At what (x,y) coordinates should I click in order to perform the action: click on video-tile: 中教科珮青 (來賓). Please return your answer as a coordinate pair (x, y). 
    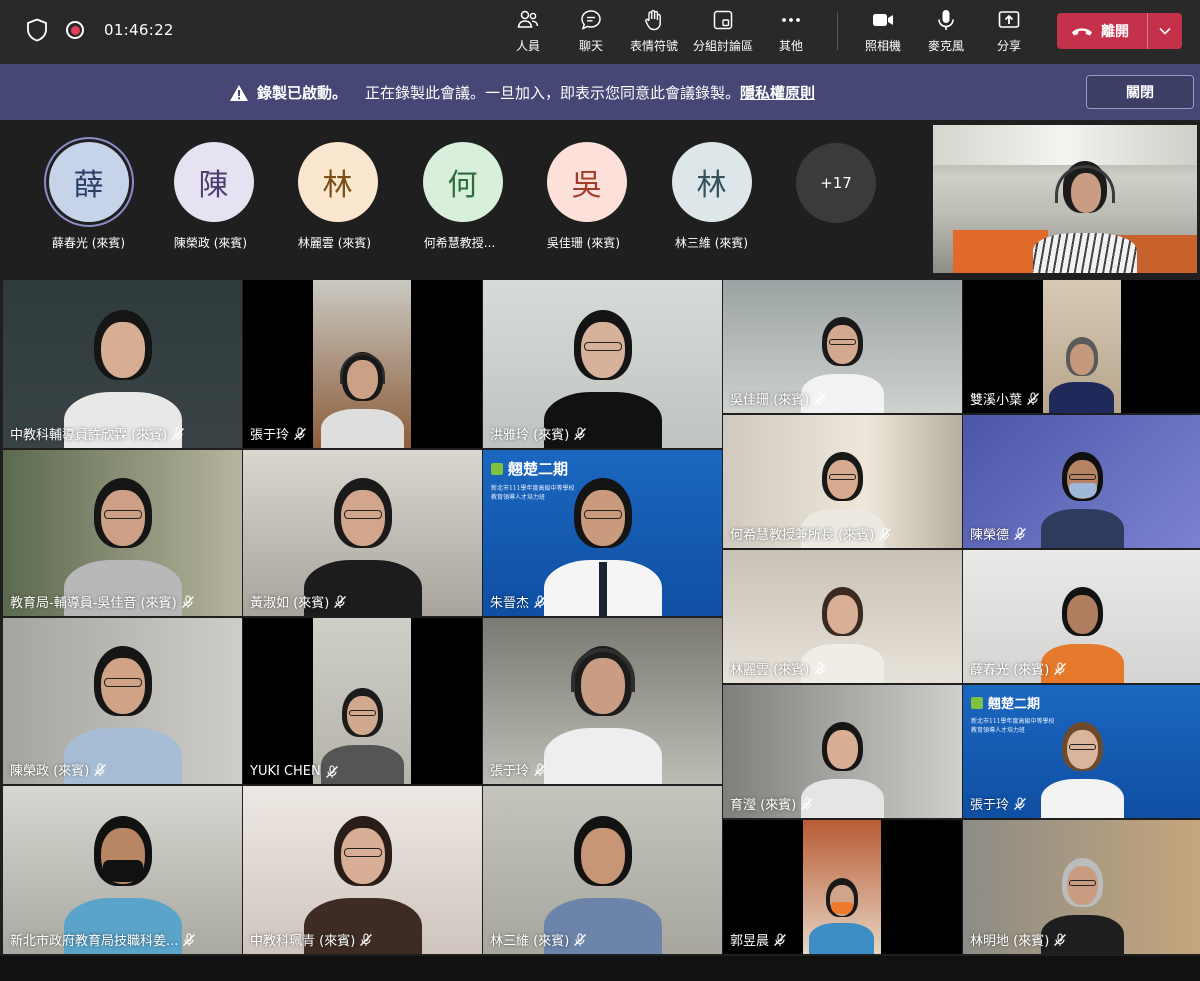
    Looking at the image, I should click on (362, 870).